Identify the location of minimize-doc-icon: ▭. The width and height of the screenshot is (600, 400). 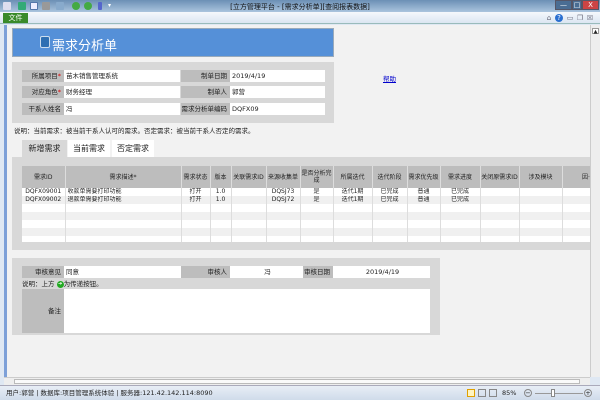
(570, 18).